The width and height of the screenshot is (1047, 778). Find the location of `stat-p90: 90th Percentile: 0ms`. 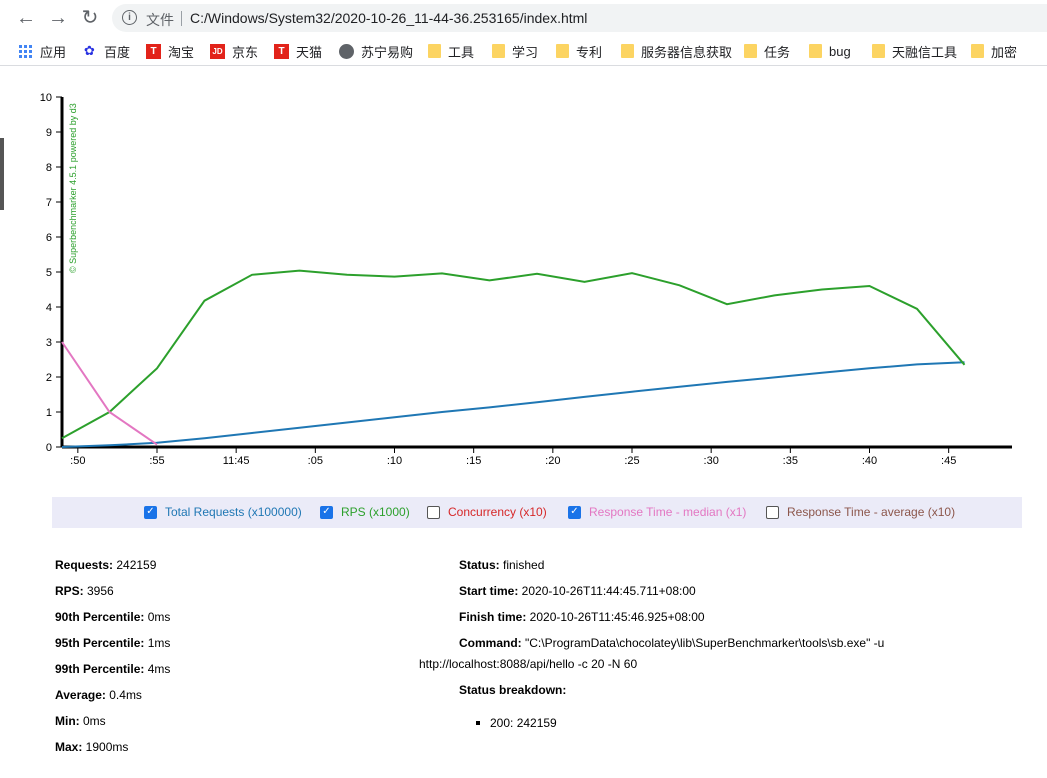

stat-p90: 90th Percentile: 0ms is located at coordinates (112, 617).